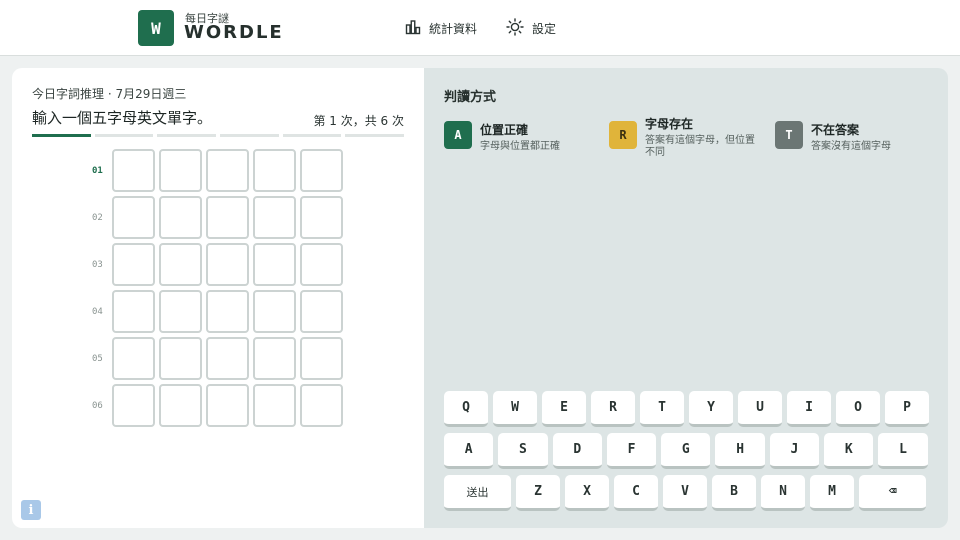  Describe the element at coordinates (515, 28) in the screenshot. I see `sun-gear-icon` at that location.